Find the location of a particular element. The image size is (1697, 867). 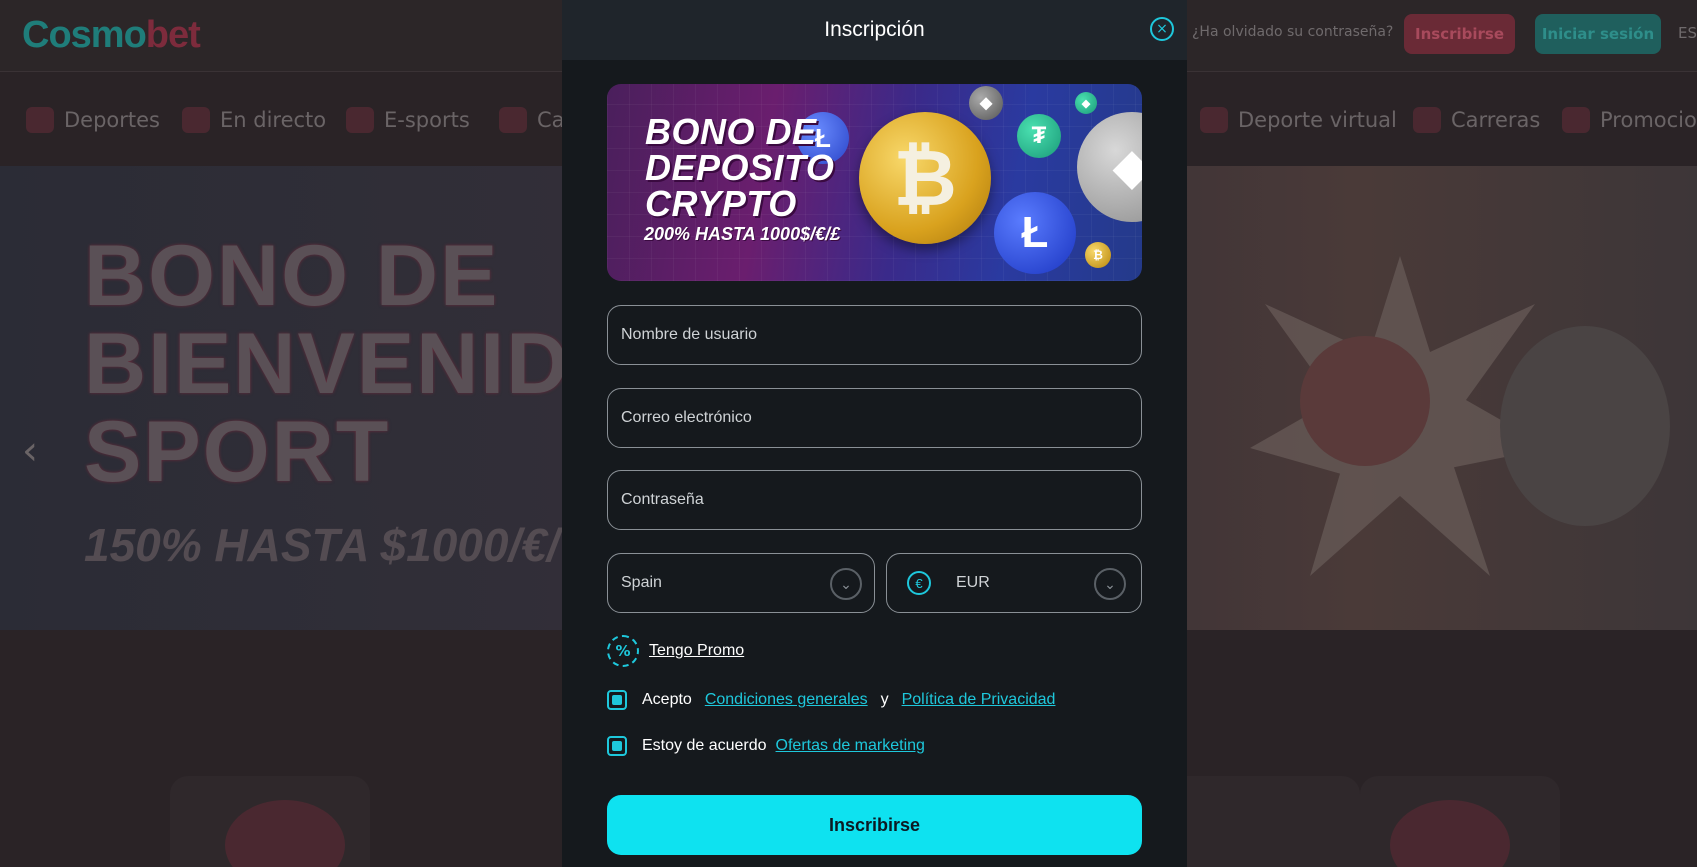

nav-item-e-sports: E-sports is located at coordinates (408, 120).